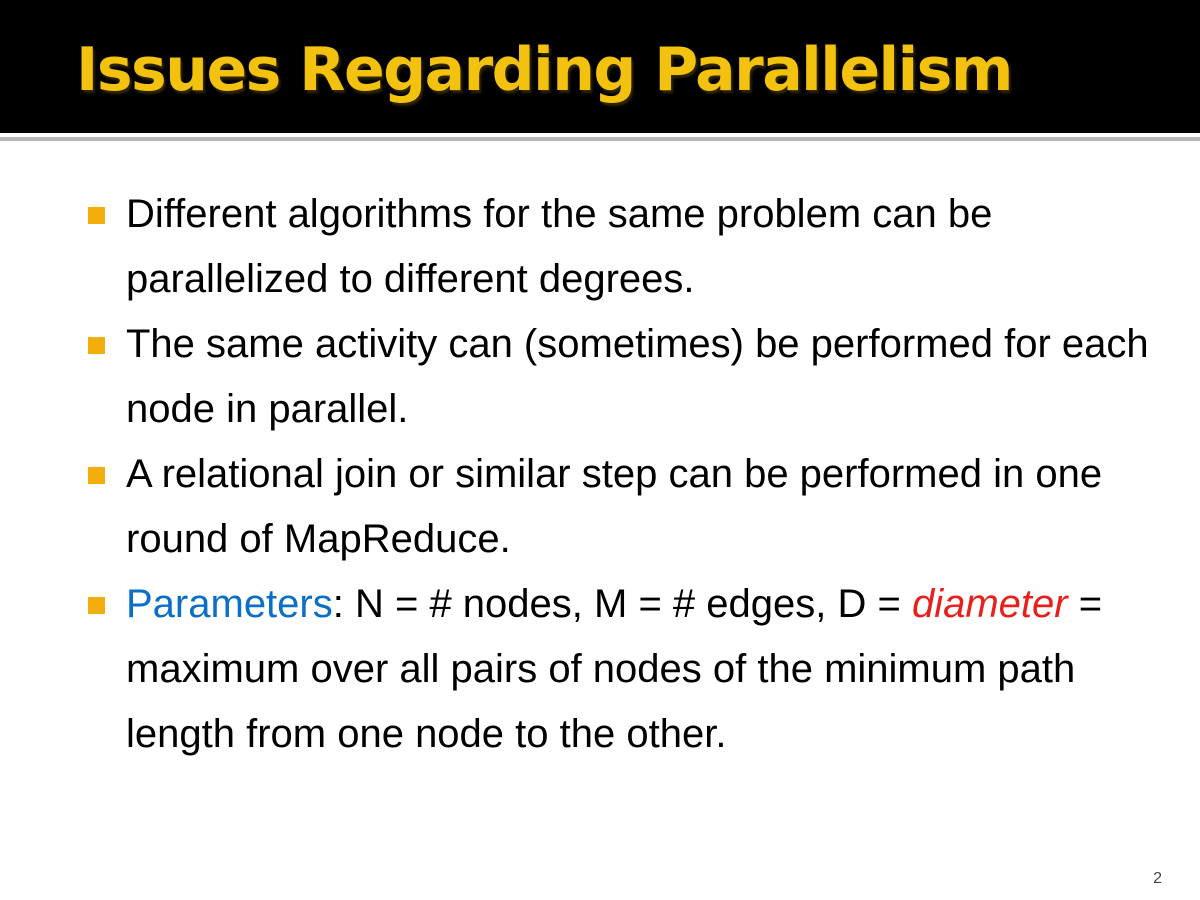 The height and width of the screenshot is (900, 1200). I want to click on term-diameter: diameter, so click(989, 604).